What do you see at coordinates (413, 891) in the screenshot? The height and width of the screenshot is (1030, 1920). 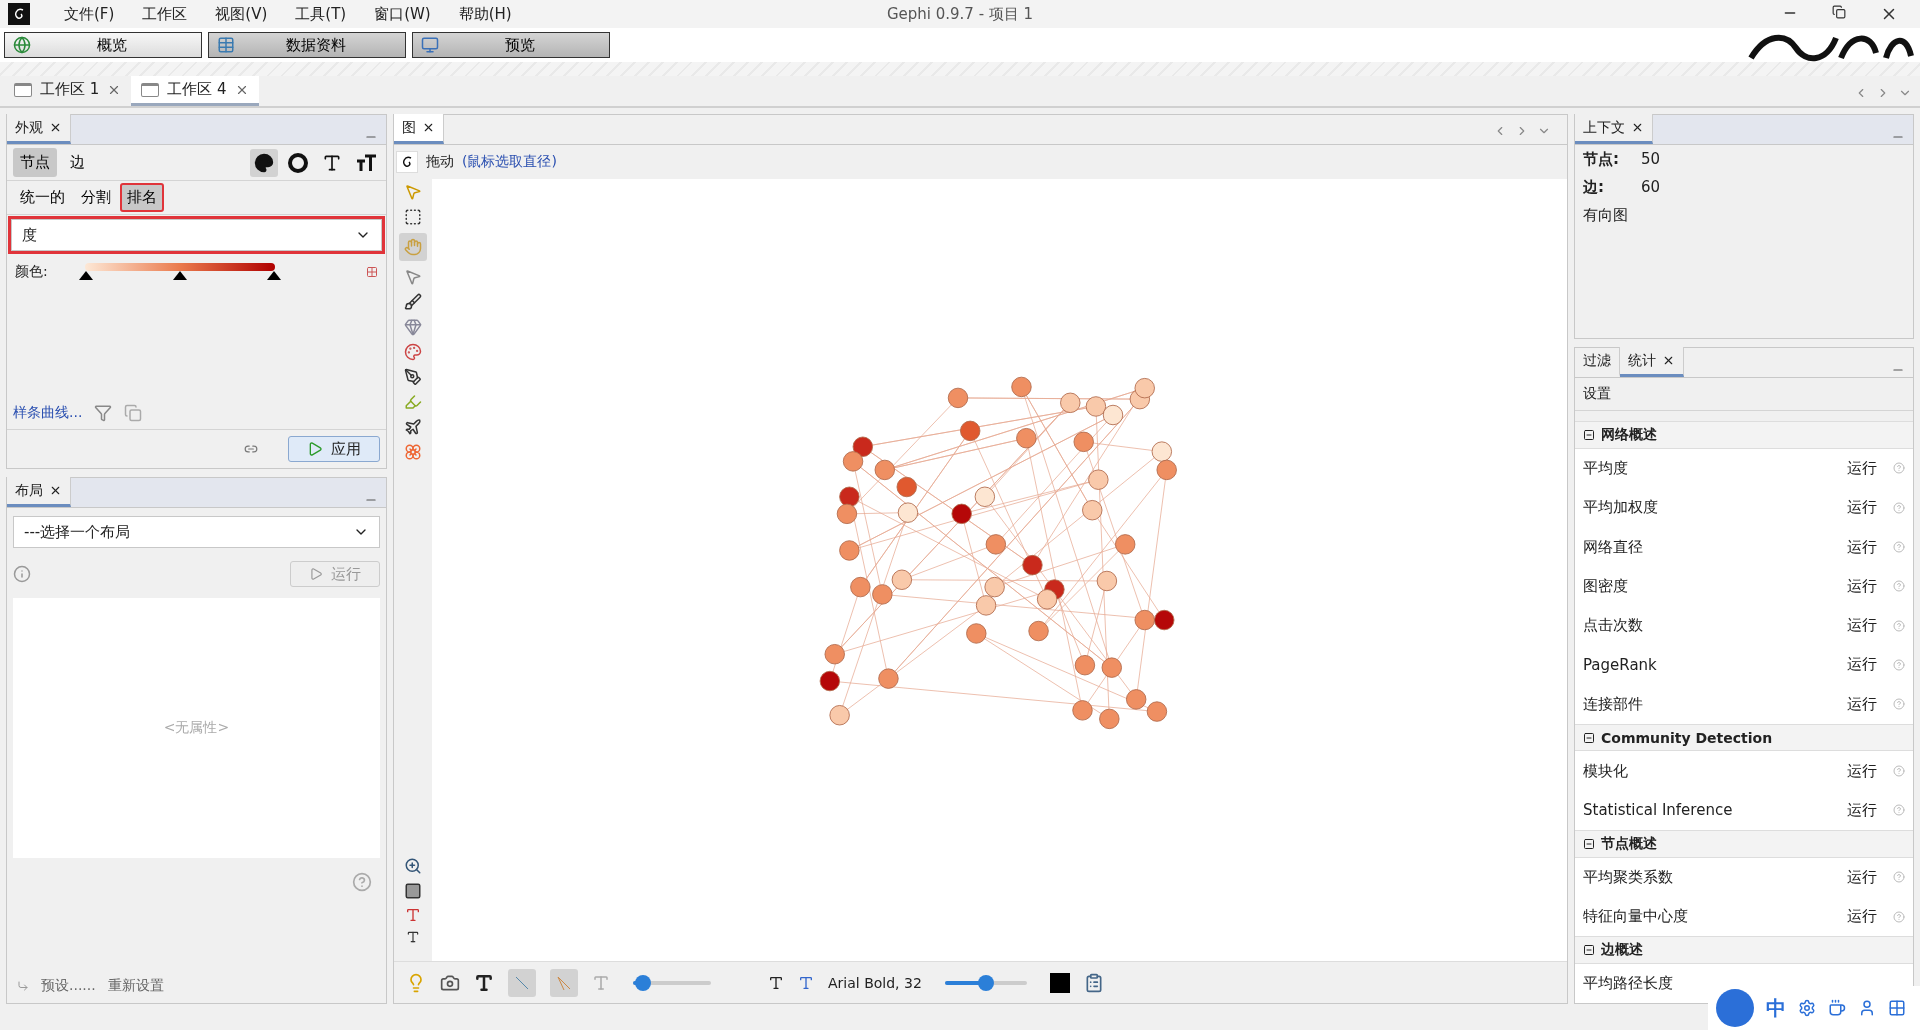 I see `square-icon` at bounding box center [413, 891].